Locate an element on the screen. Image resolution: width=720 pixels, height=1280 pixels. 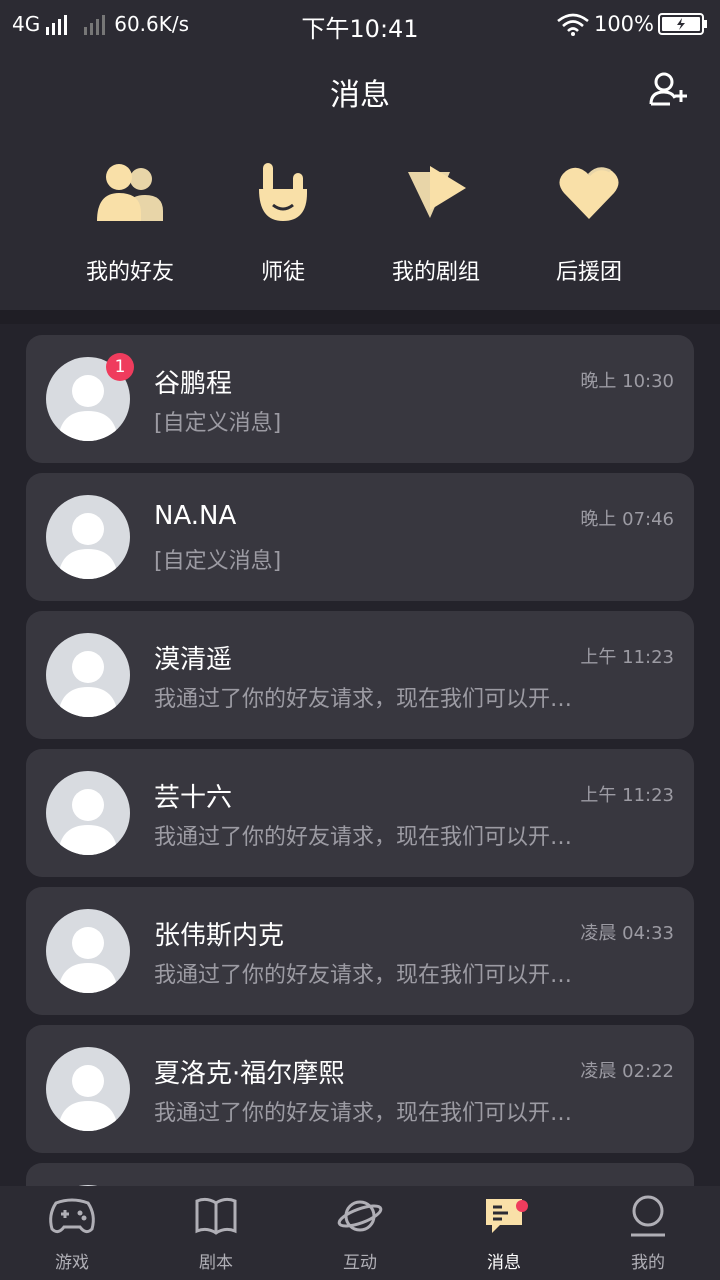
shortcut-row: 我的好友 师徒 我的剧组 后援团 is located at coordinates (360, 220).